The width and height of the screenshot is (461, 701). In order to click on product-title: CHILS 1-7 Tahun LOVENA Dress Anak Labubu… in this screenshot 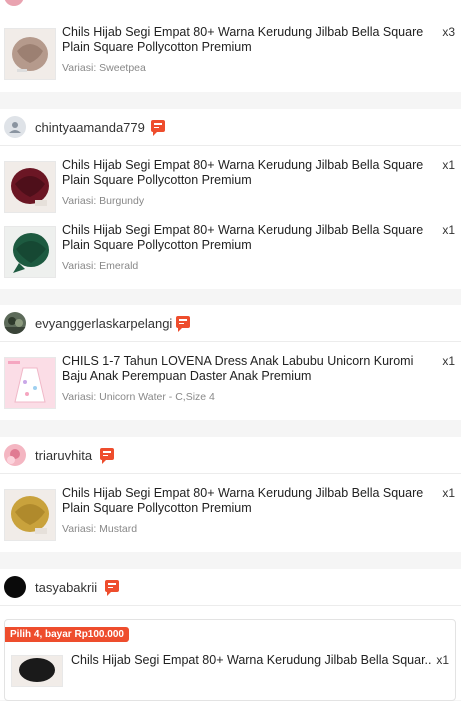, I will do `click(238, 368)`.